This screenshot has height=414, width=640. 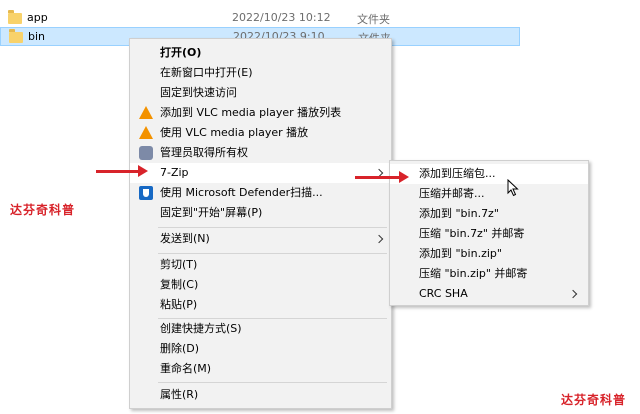 What do you see at coordinates (260, 349) in the screenshot?
I see `menu-item-delete: 删除(D)` at bounding box center [260, 349].